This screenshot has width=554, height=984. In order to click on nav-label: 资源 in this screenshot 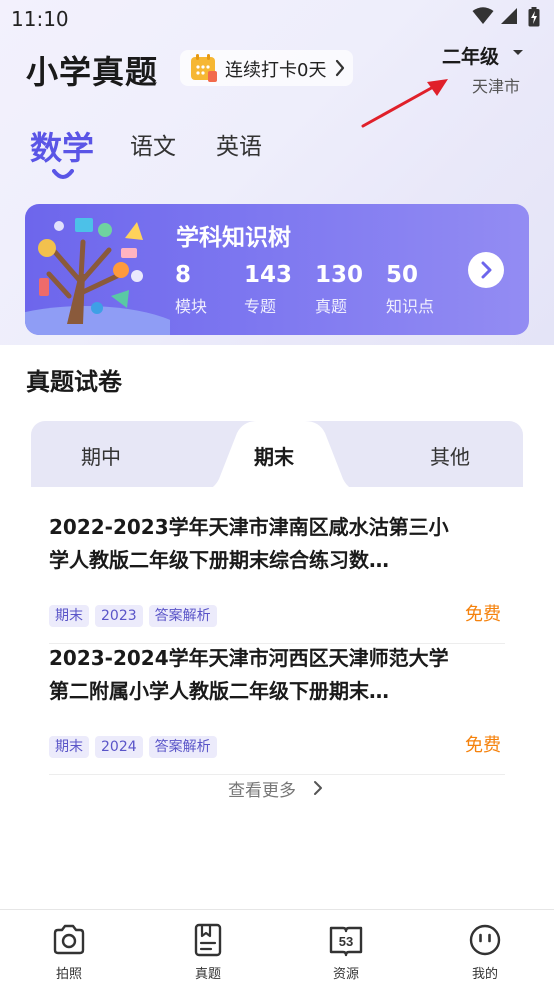, I will do `click(345, 974)`.